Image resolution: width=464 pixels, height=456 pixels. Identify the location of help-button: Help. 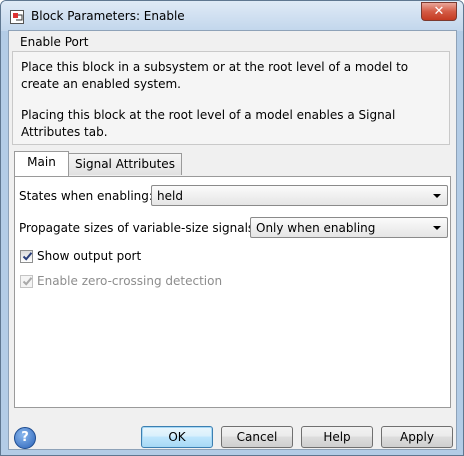
(337, 437).